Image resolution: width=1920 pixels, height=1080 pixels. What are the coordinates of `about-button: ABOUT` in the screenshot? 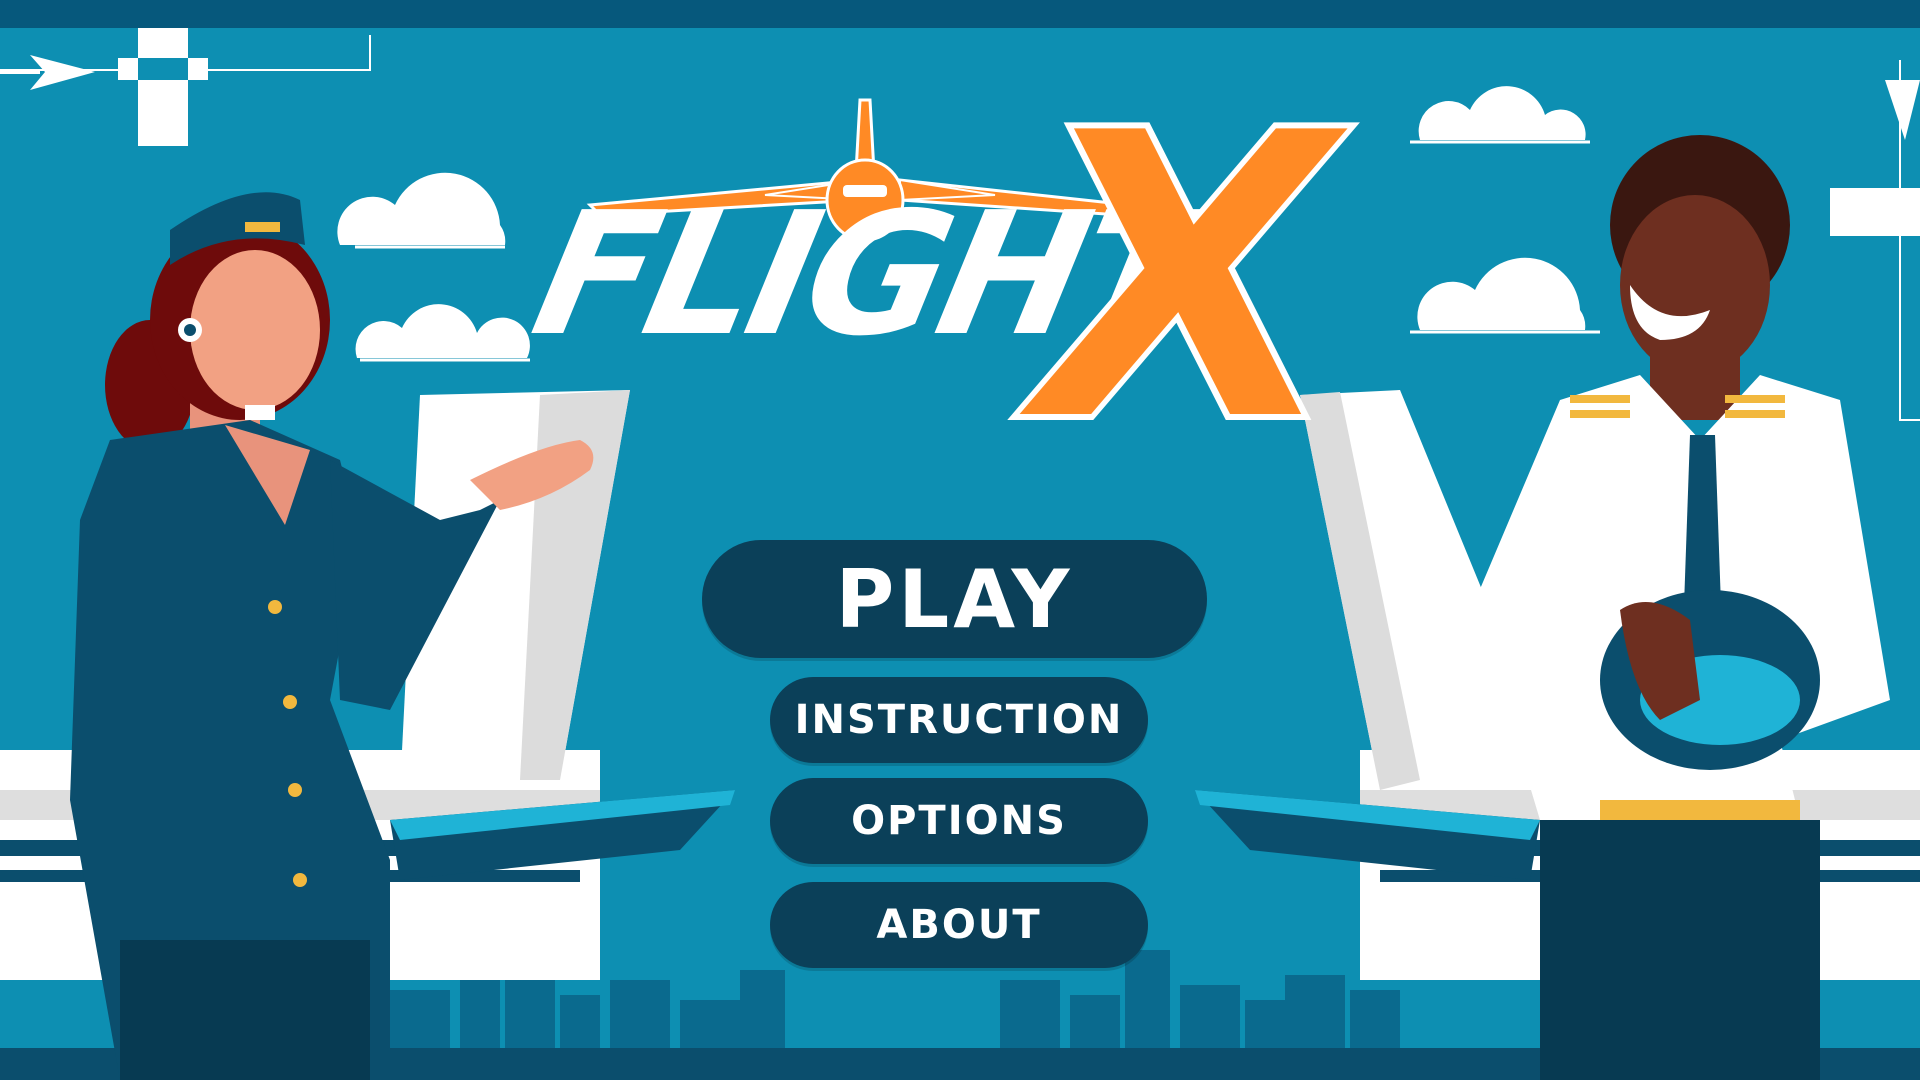 It's located at (959, 925).